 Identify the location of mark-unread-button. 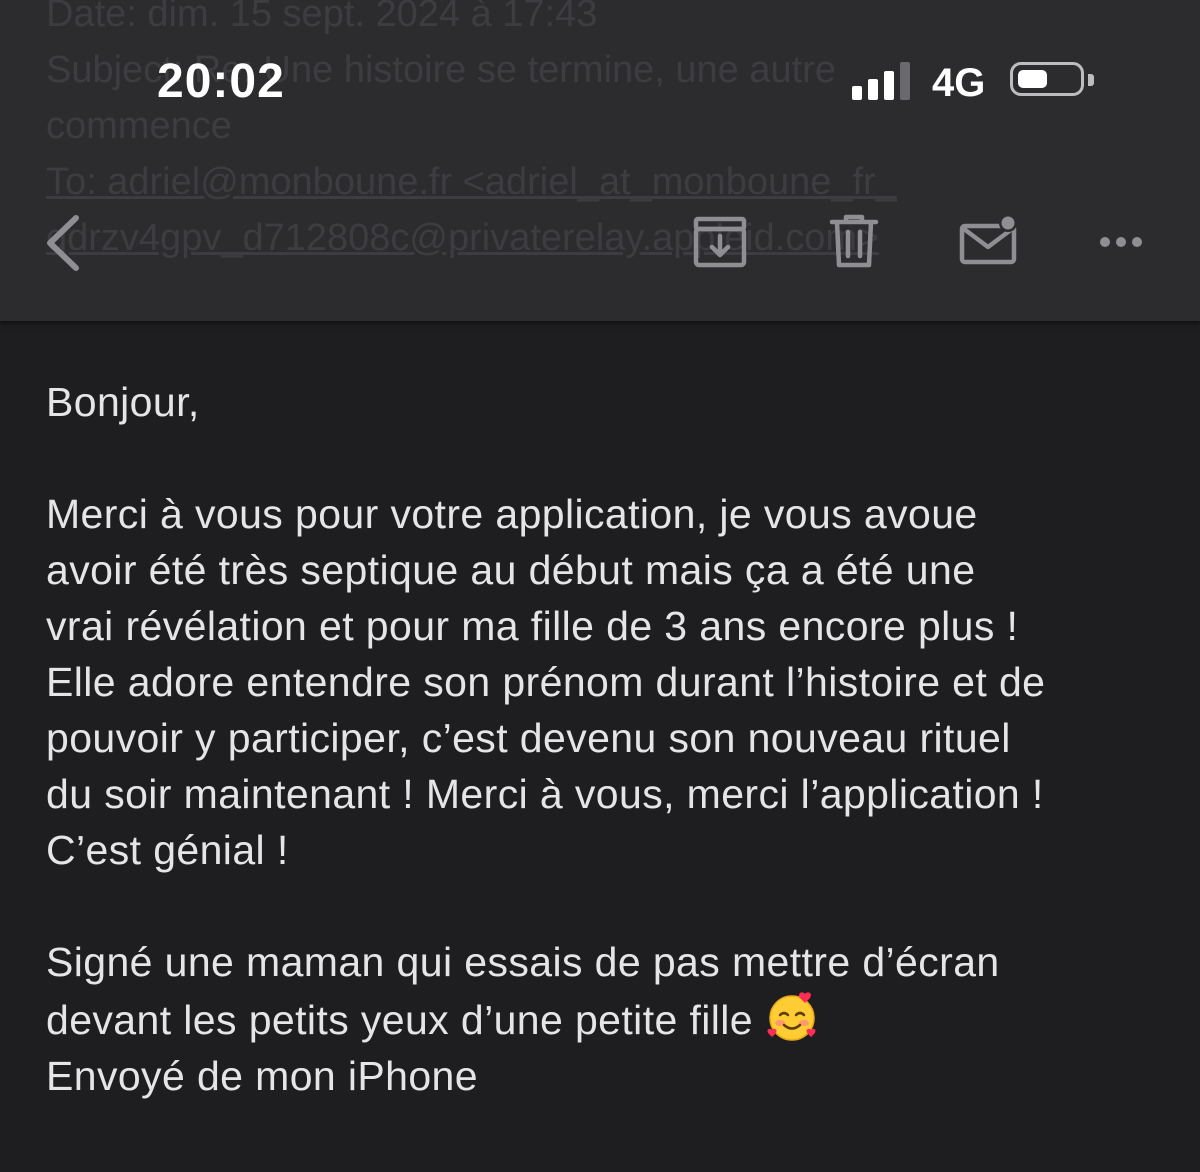
(989, 240).